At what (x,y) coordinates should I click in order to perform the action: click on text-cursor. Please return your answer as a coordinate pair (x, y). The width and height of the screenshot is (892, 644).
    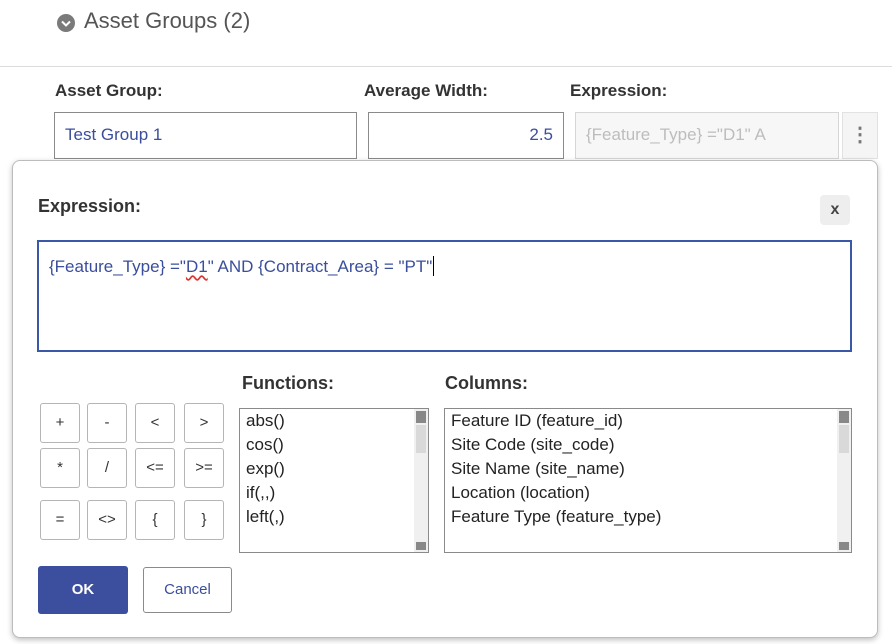
    Looking at the image, I should click on (434, 266).